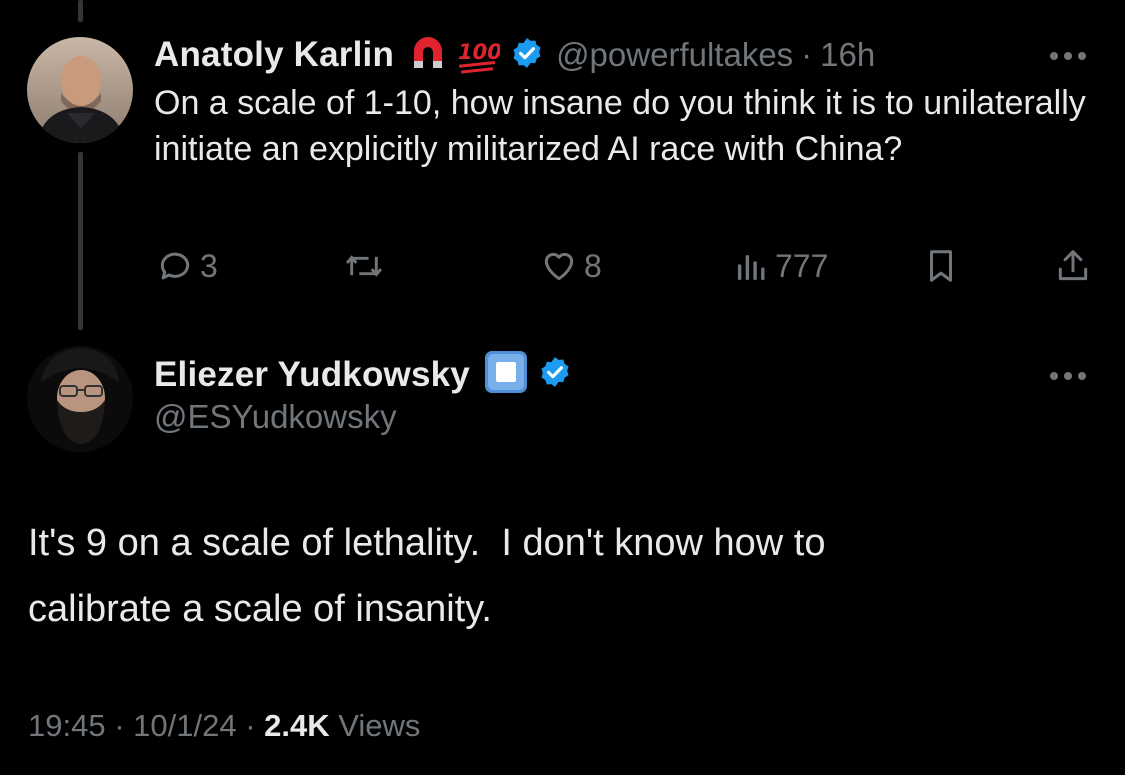  What do you see at coordinates (847, 55) in the screenshot?
I see `reply-time-ago: 16h` at bounding box center [847, 55].